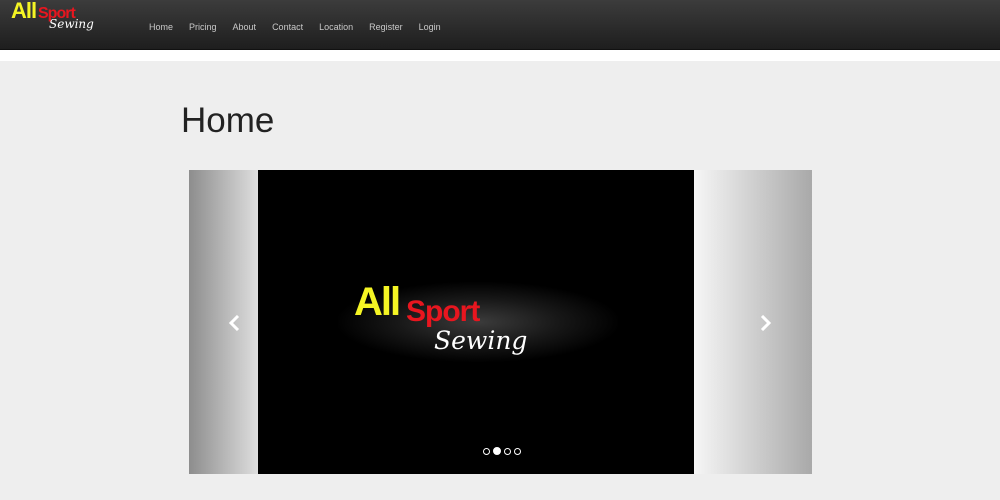 This screenshot has width=1000, height=500. What do you see at coordinates (430, 27) in the screenshot?
I see `nav-link-login: Login` at bounding box center [430, 27].